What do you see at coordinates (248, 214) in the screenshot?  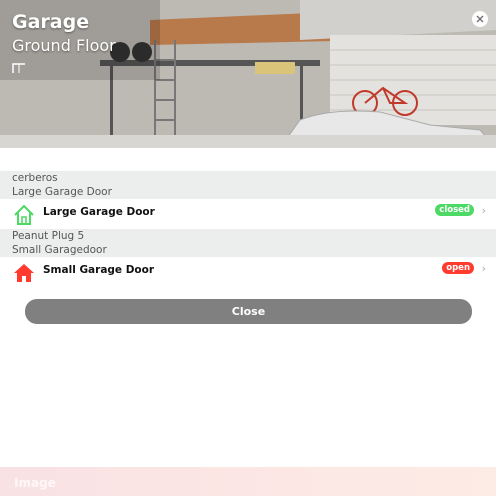 I see `list-item: Large Garage Door closed ›` at bounding box center [248, 214].